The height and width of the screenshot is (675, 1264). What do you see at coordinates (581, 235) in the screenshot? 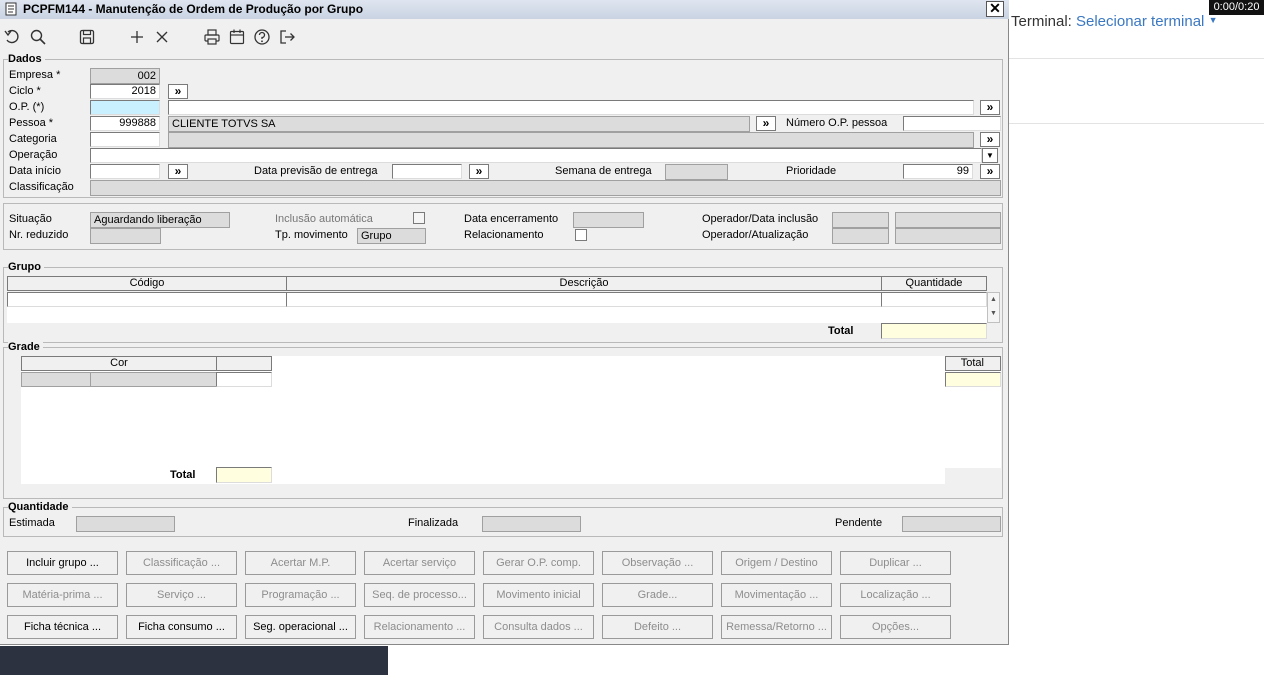
I see `relacionamento-checkbox` at bounding box center [581, 235].